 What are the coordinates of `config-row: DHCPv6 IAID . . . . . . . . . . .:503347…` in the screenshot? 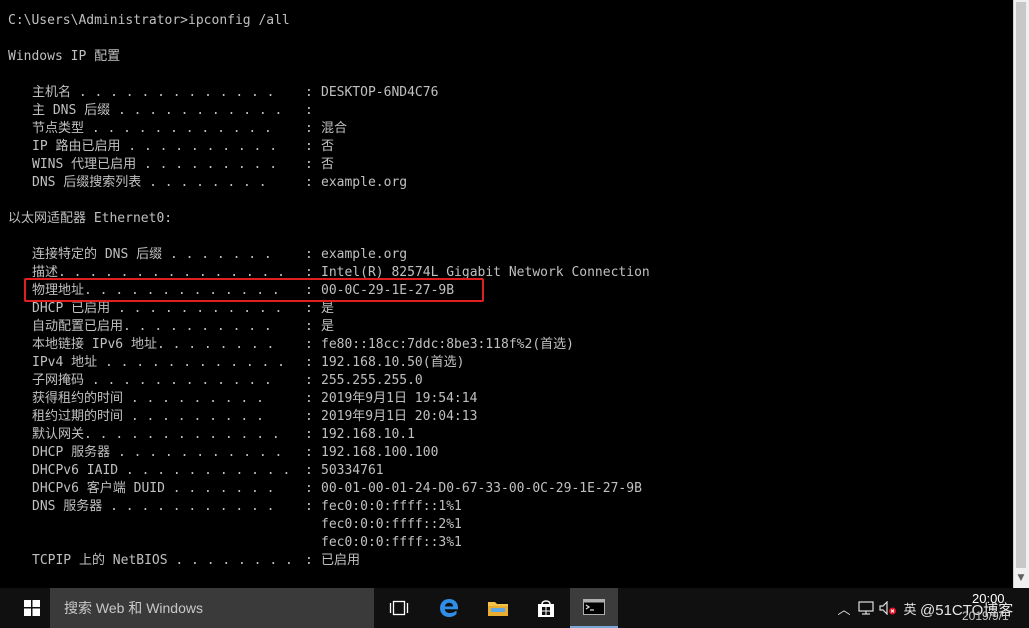 It's located at (500, 471).